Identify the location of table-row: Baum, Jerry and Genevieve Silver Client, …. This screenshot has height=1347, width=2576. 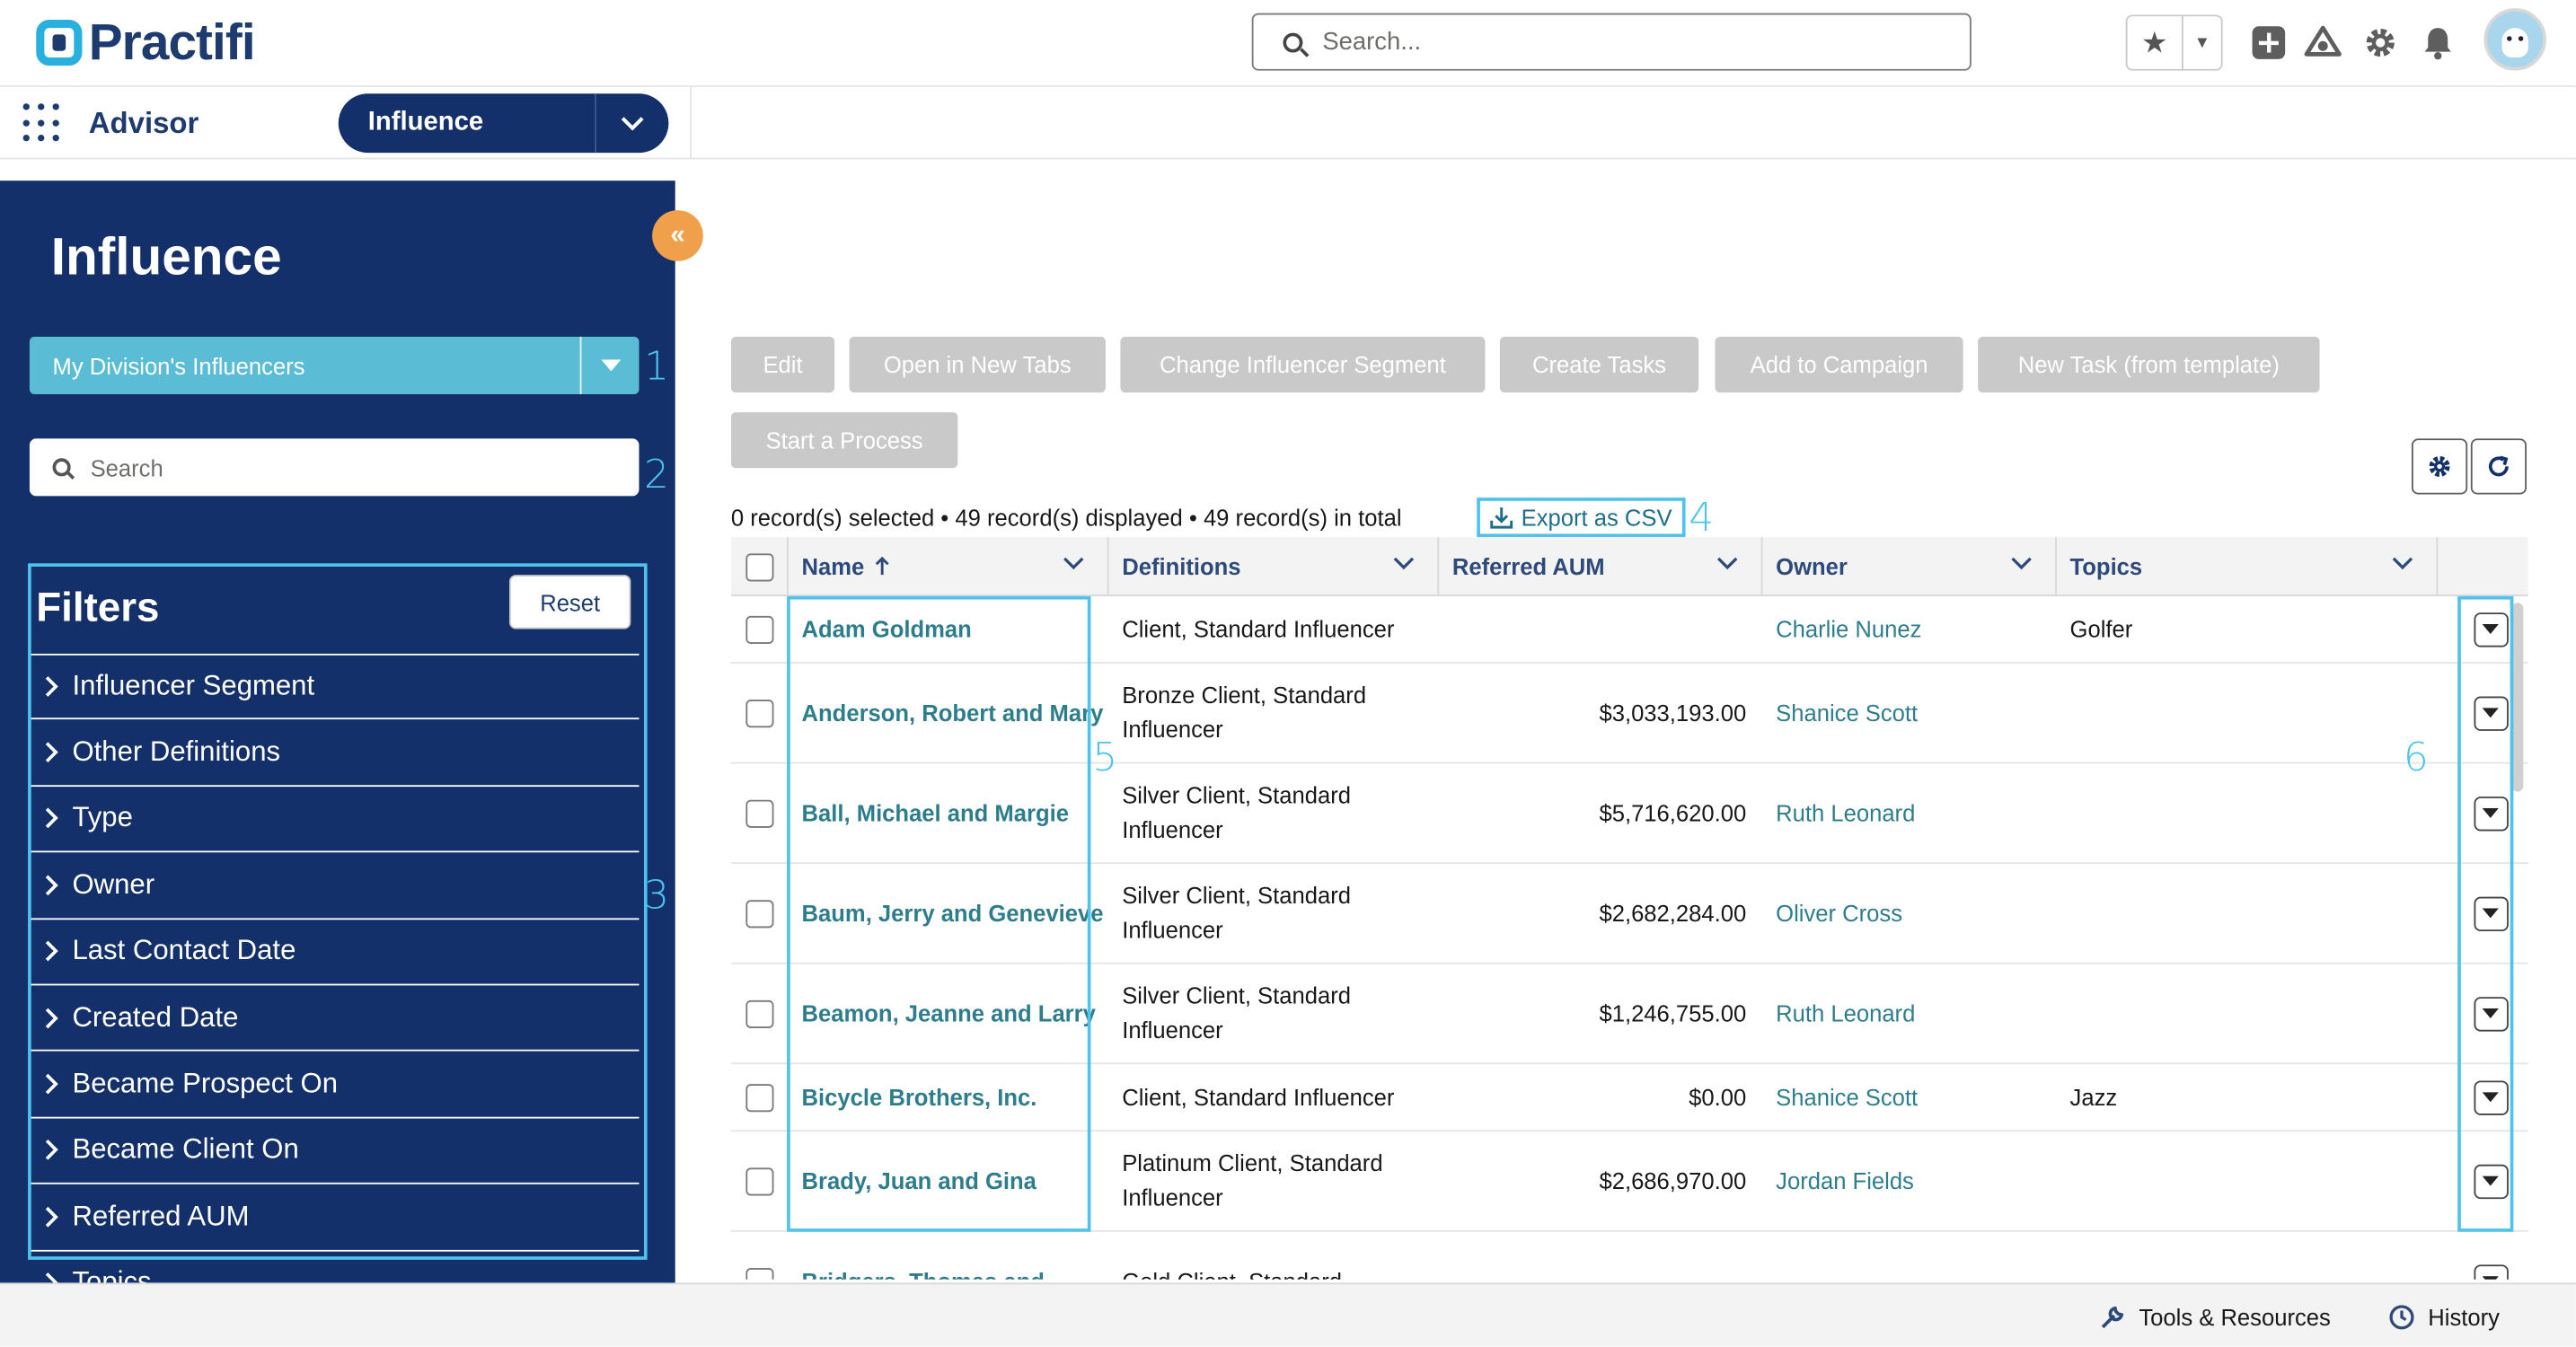
(1629, 914).